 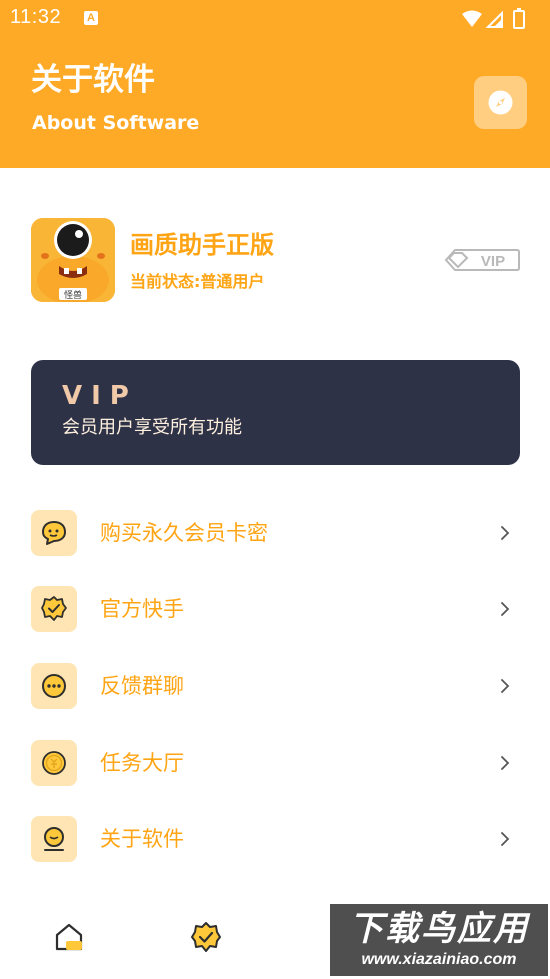 I want to click on compass-button, so click(x=500, y=102).